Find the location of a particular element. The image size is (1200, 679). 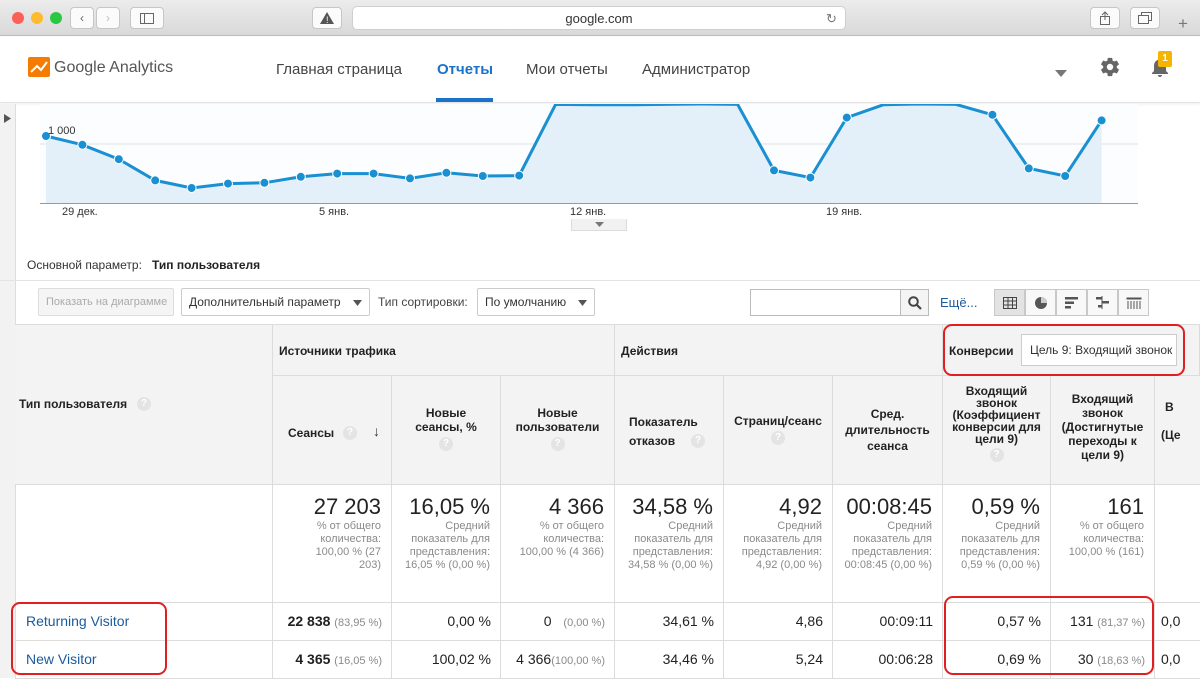

share-icon is located at coordinates (1105, 18).